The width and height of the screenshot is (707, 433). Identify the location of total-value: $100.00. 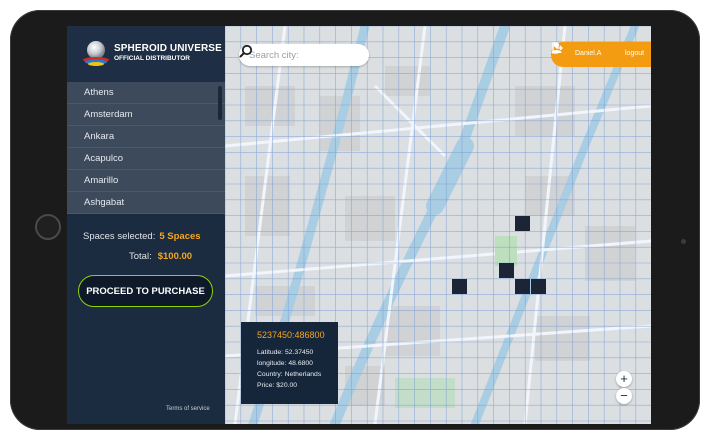
(175, 256).